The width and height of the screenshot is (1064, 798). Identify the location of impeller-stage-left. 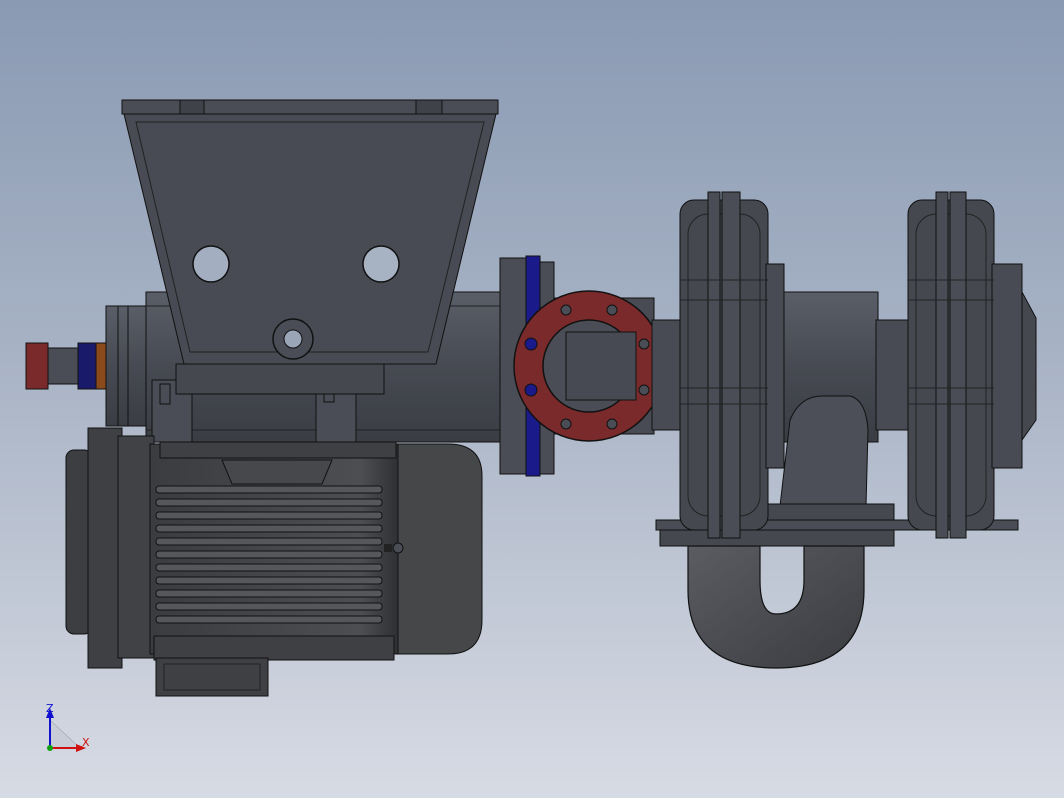
(732, 365).